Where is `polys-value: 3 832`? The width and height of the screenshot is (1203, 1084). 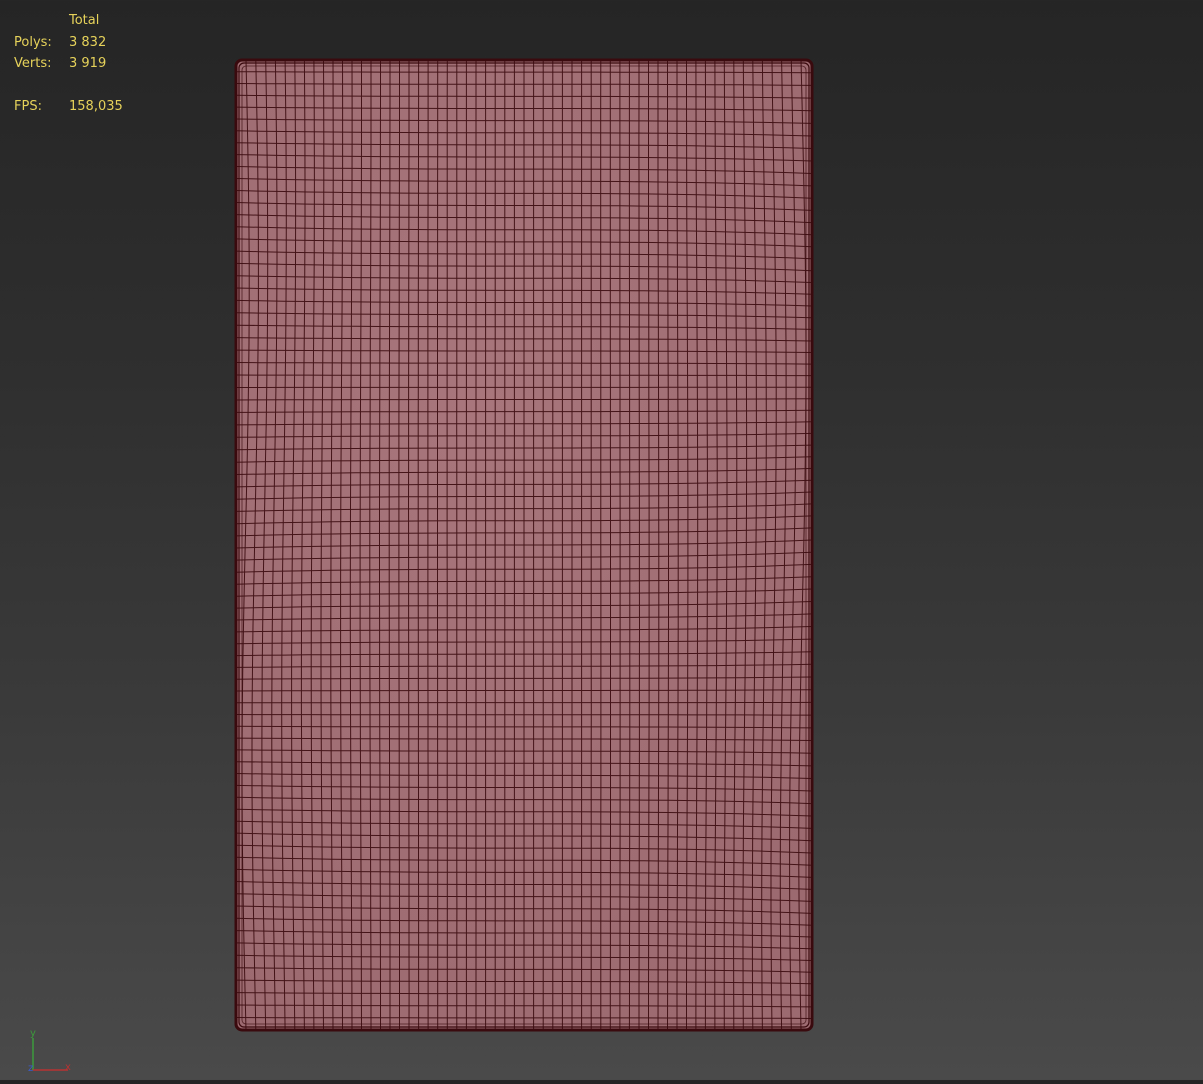
polys-value: 3 832 is located at coordinates (88, 42).